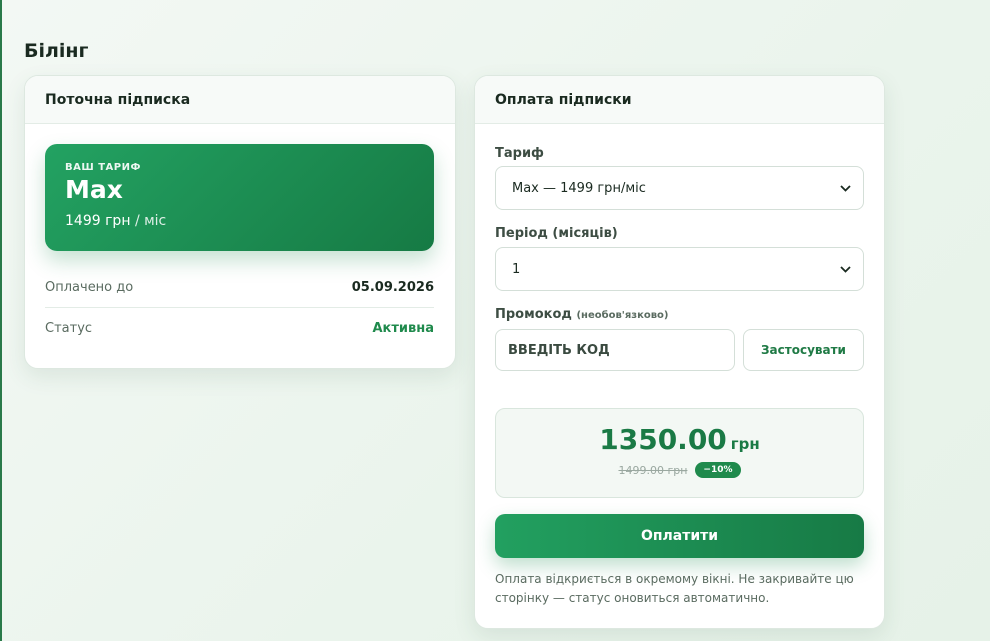 Image resolution: width=990 pixels, height=641 pixels. Describe the element at coordinates (519, 153) in the screenshot. I see `tariff-label: Тариф` at that location.